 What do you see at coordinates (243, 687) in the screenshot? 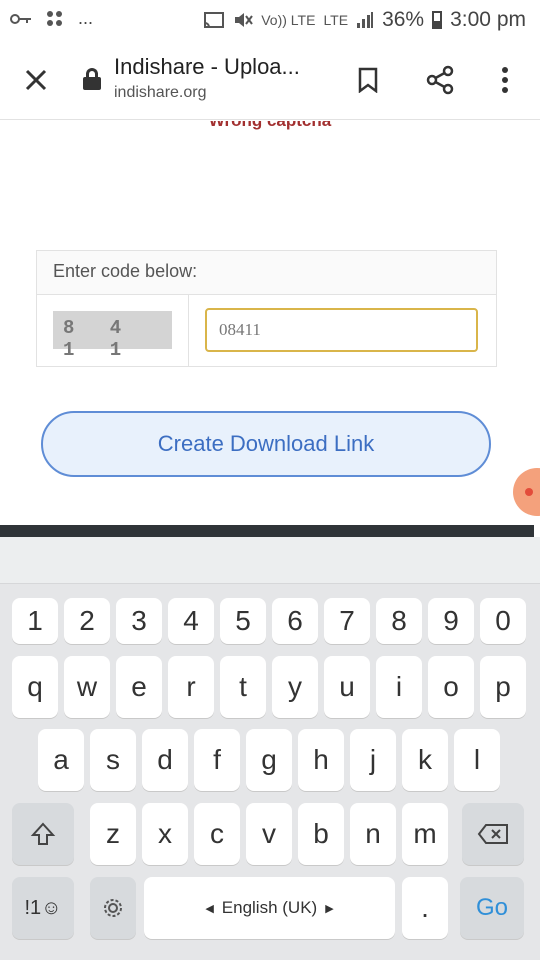
I see `key-t: t` at bounding box center [243, 687].